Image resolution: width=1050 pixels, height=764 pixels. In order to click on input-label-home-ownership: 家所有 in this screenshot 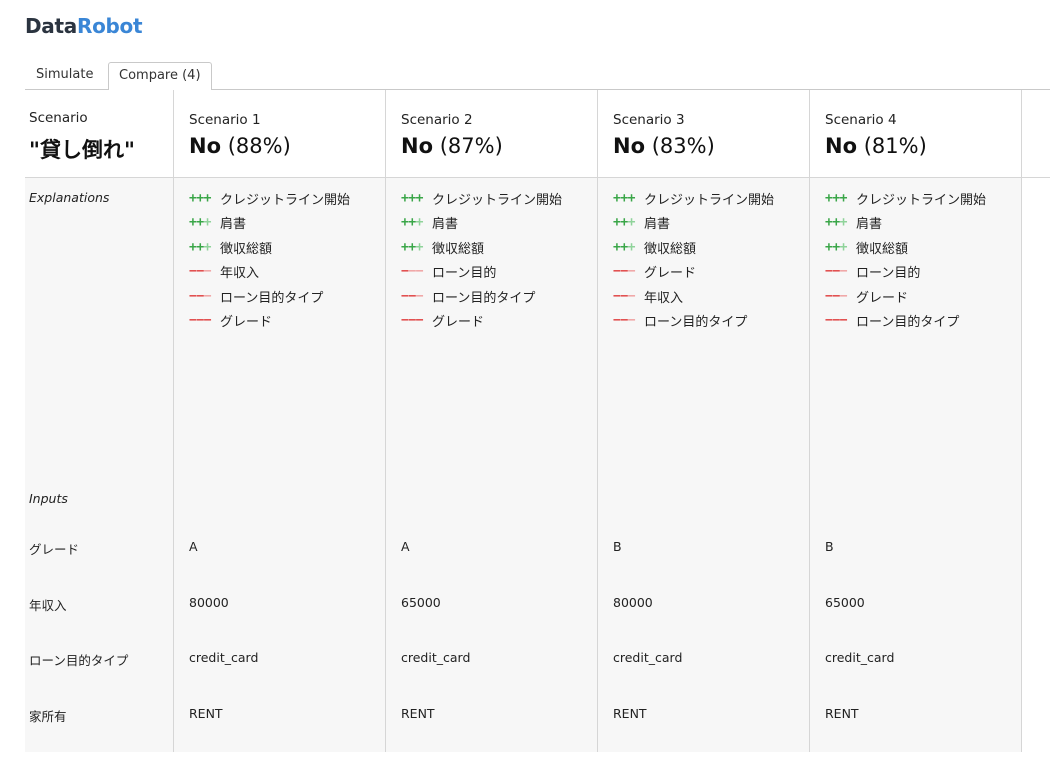, I will do `click(48, 716)`.